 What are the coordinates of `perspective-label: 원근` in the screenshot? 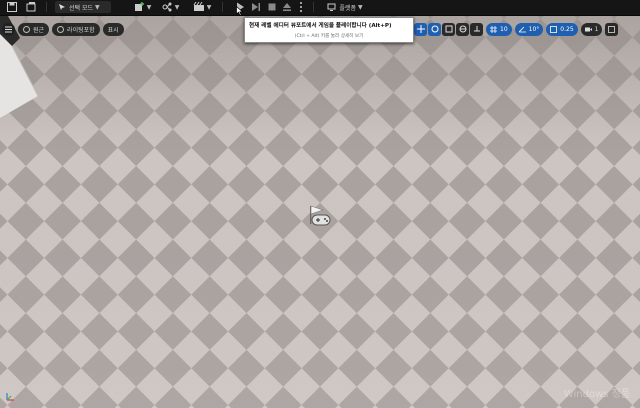 It's located at (39, 30).